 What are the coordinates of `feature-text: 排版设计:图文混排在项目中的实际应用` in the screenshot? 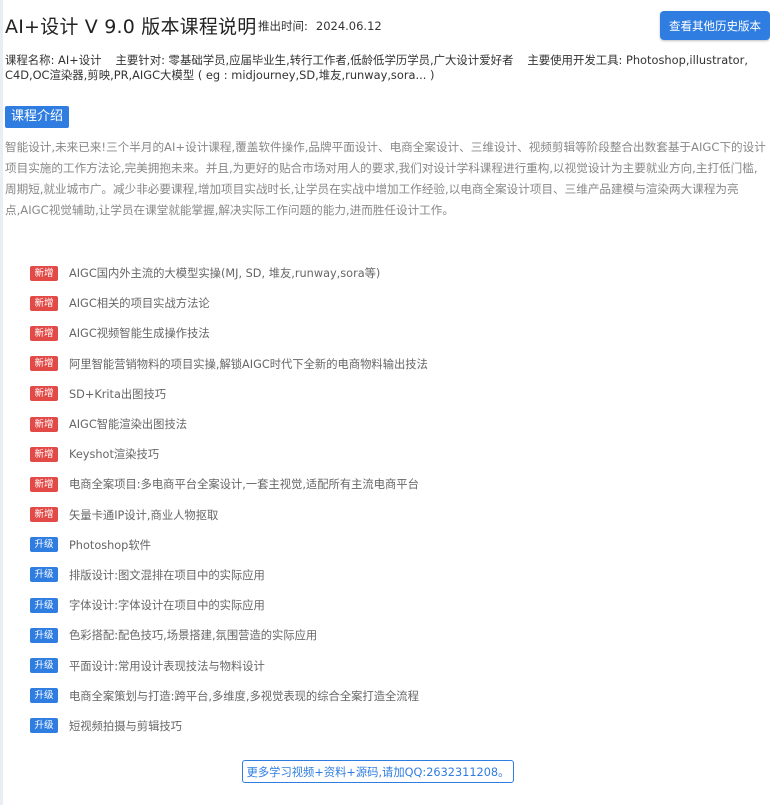 It's located at (167, 575).